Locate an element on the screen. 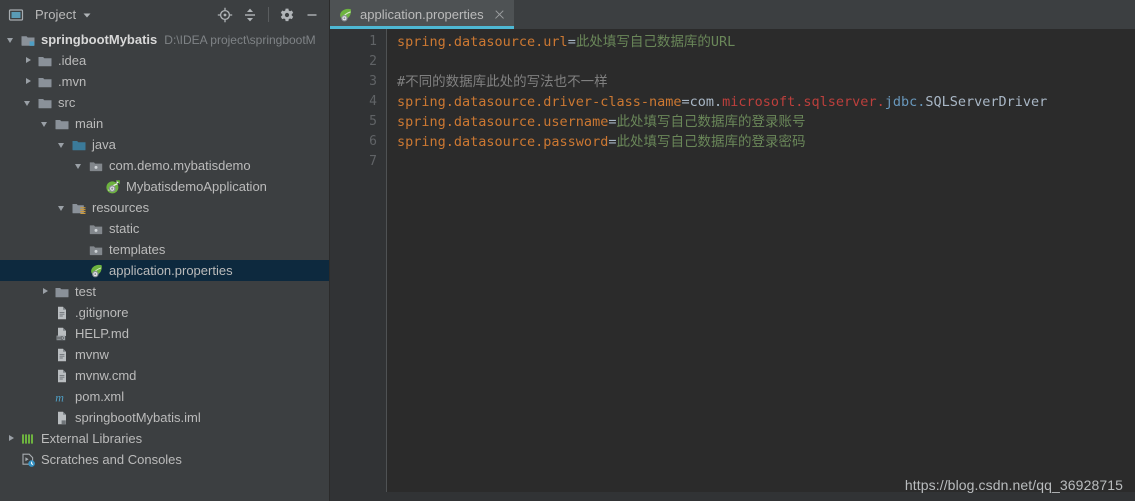 This screenshot has width=1135, height=501. scrollbar-track is located at coordinates (1130, 14).